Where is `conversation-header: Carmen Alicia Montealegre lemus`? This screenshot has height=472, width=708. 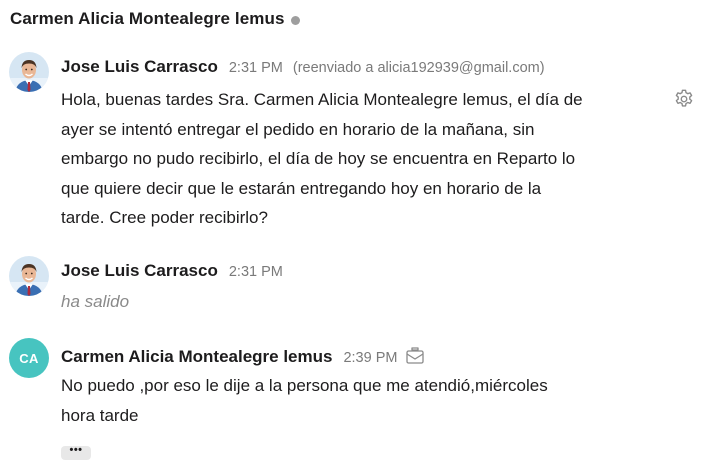
conversation-header: Carmen Alicia Montealegre lemus is located at coordinates (155, 19).